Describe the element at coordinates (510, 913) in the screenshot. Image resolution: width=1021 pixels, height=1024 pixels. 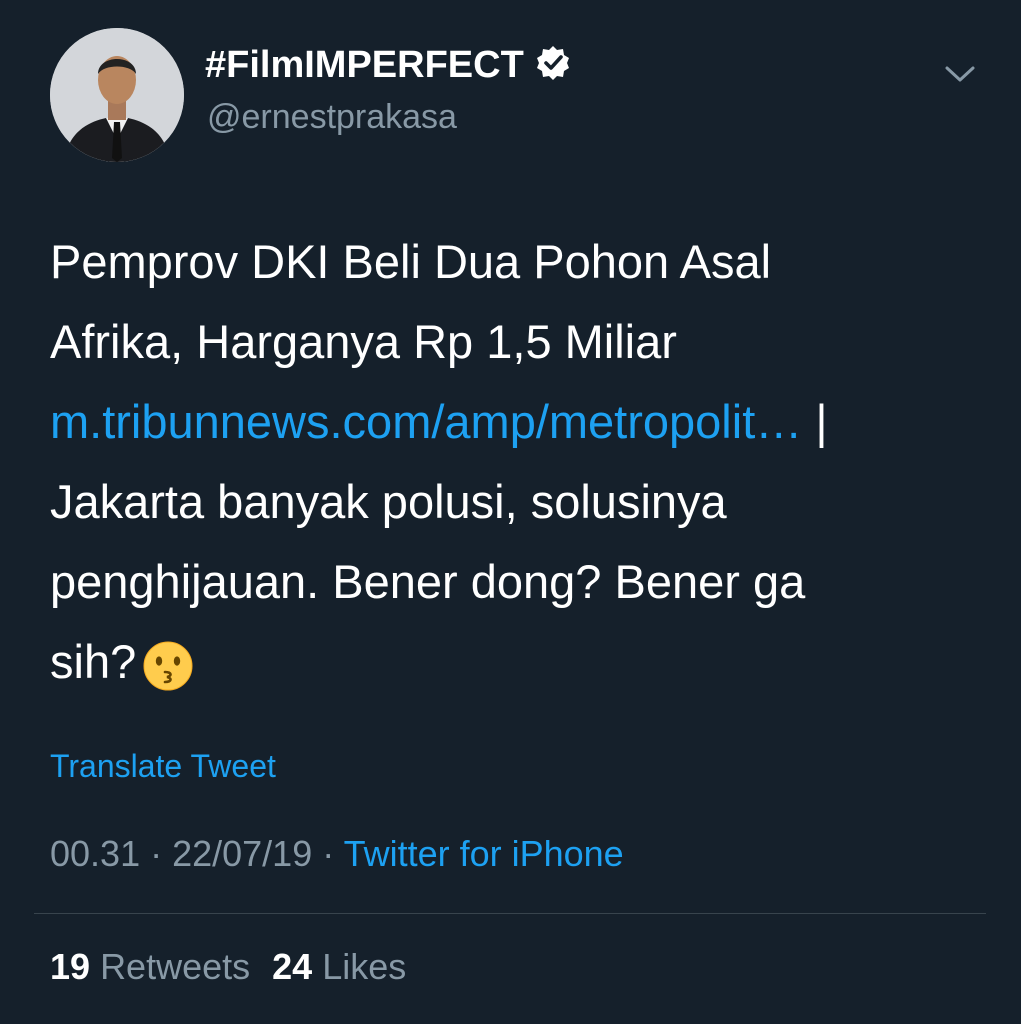
I see `divider` at that location.